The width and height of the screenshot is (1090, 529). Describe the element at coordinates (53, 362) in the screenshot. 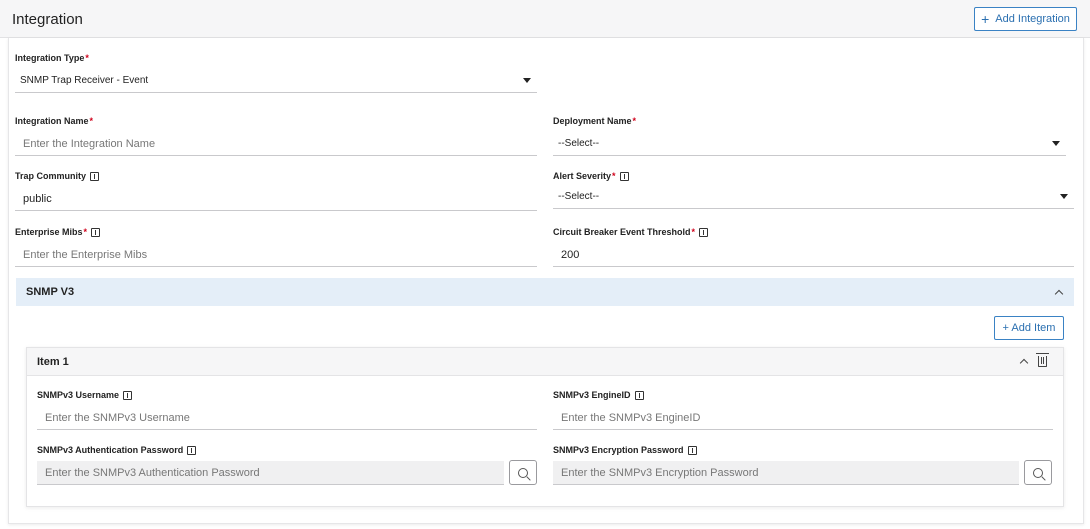

I see `item-title: Item 1` at that location.